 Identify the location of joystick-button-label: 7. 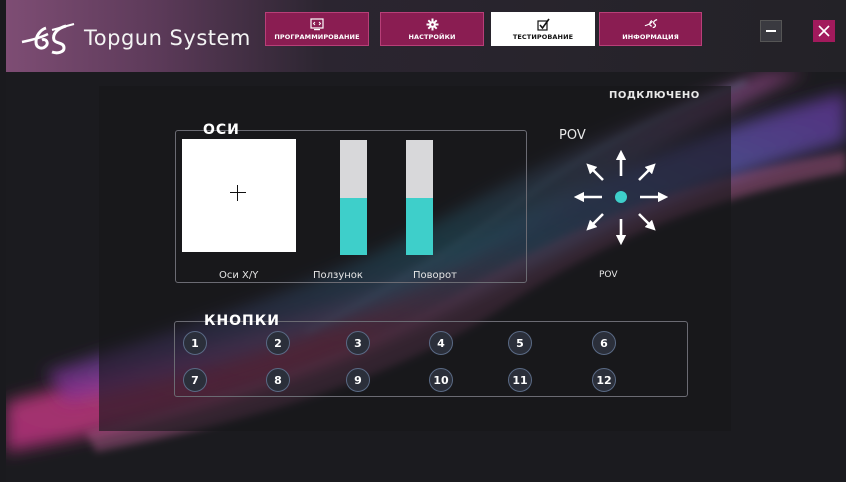
(195, 380).